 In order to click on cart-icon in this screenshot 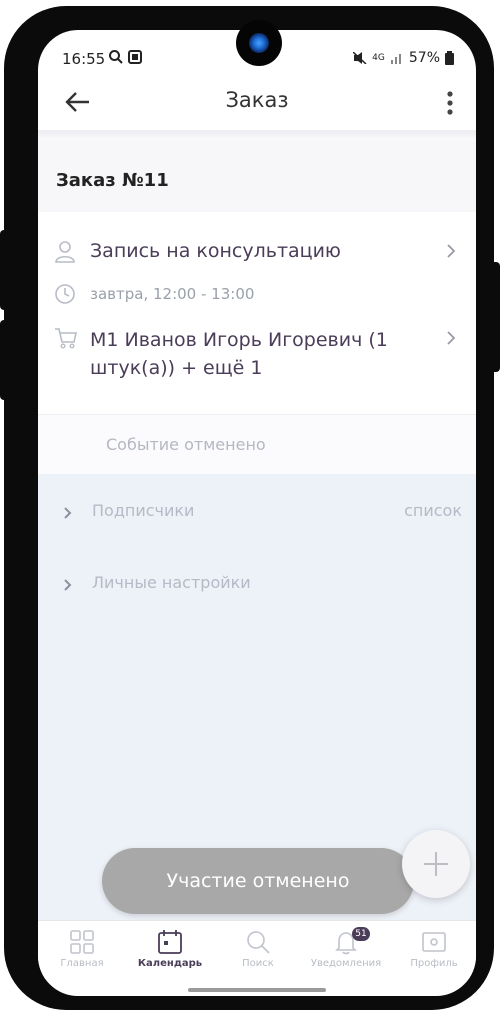, I will do `click(66, 340)`.